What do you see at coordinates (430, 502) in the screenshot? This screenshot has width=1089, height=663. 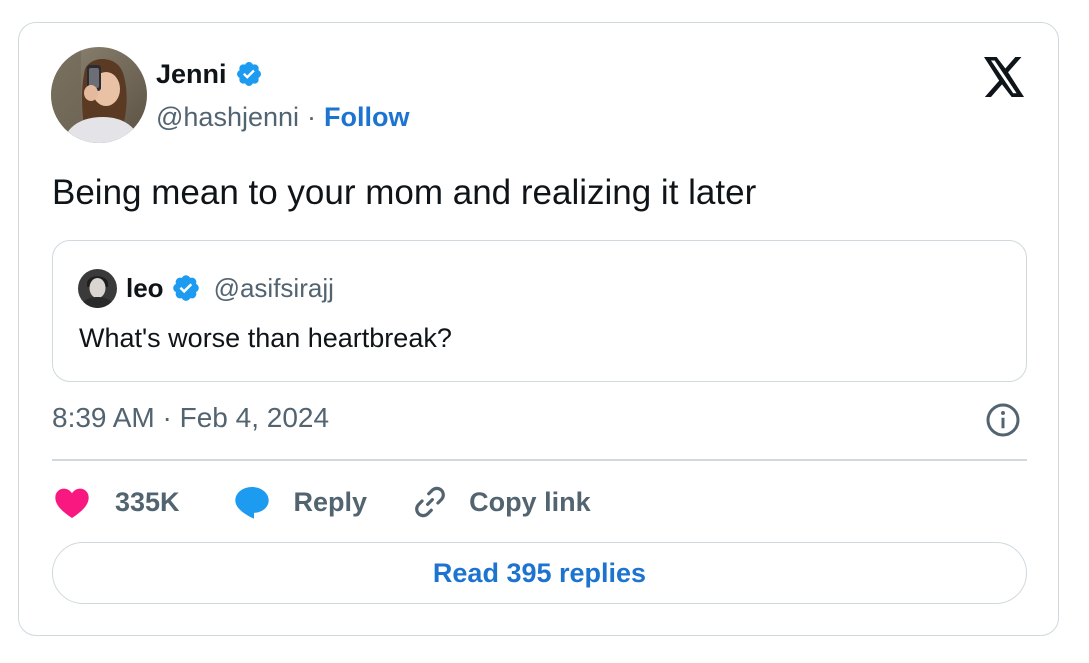 I see `link-icon` at bounding box center [430, 502].